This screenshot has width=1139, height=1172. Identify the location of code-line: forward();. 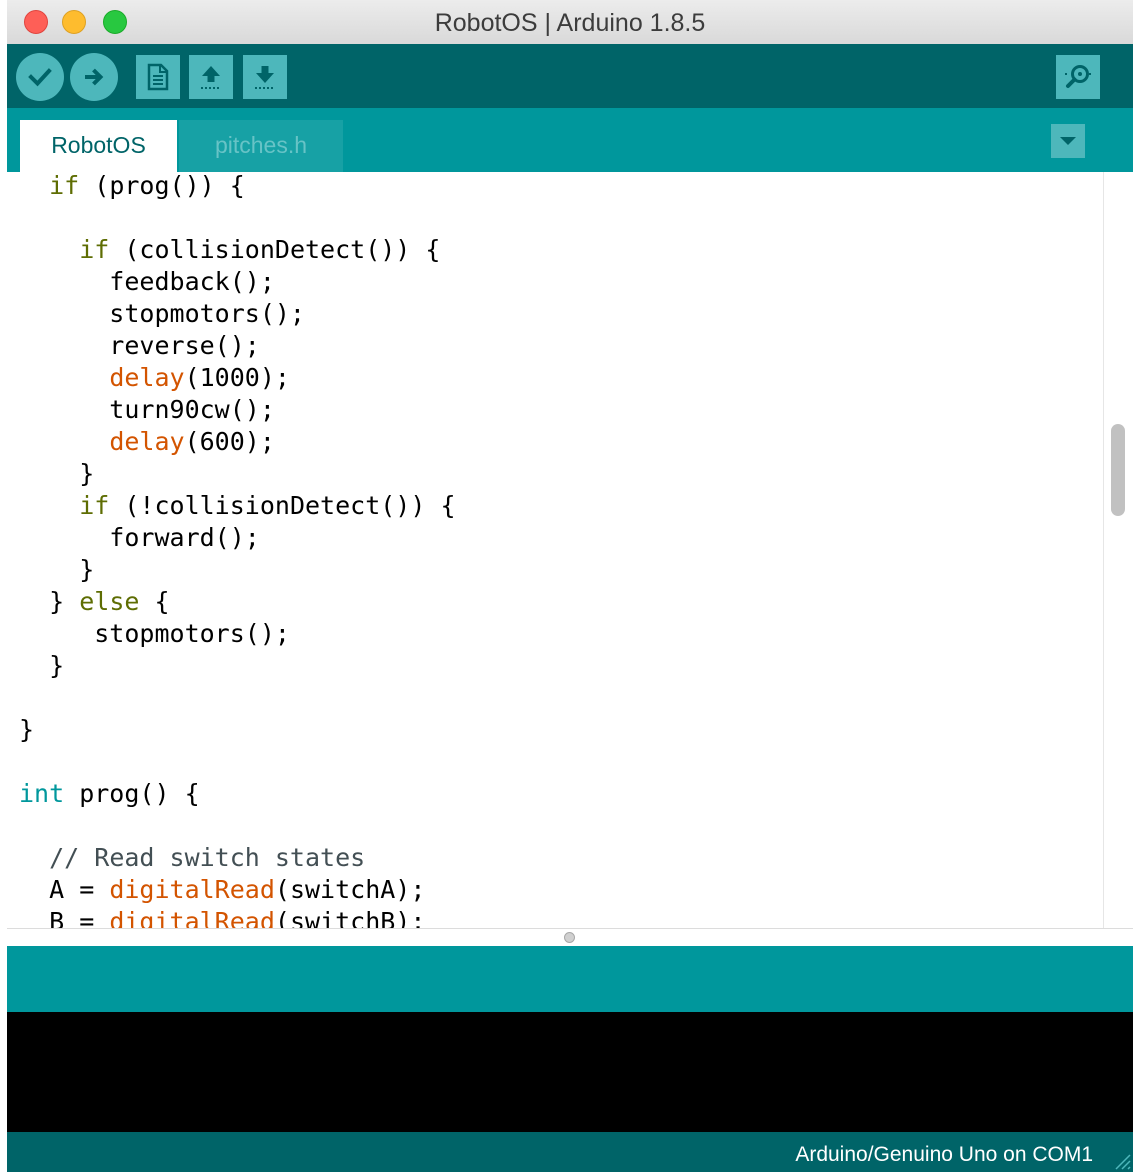
(237, 538).